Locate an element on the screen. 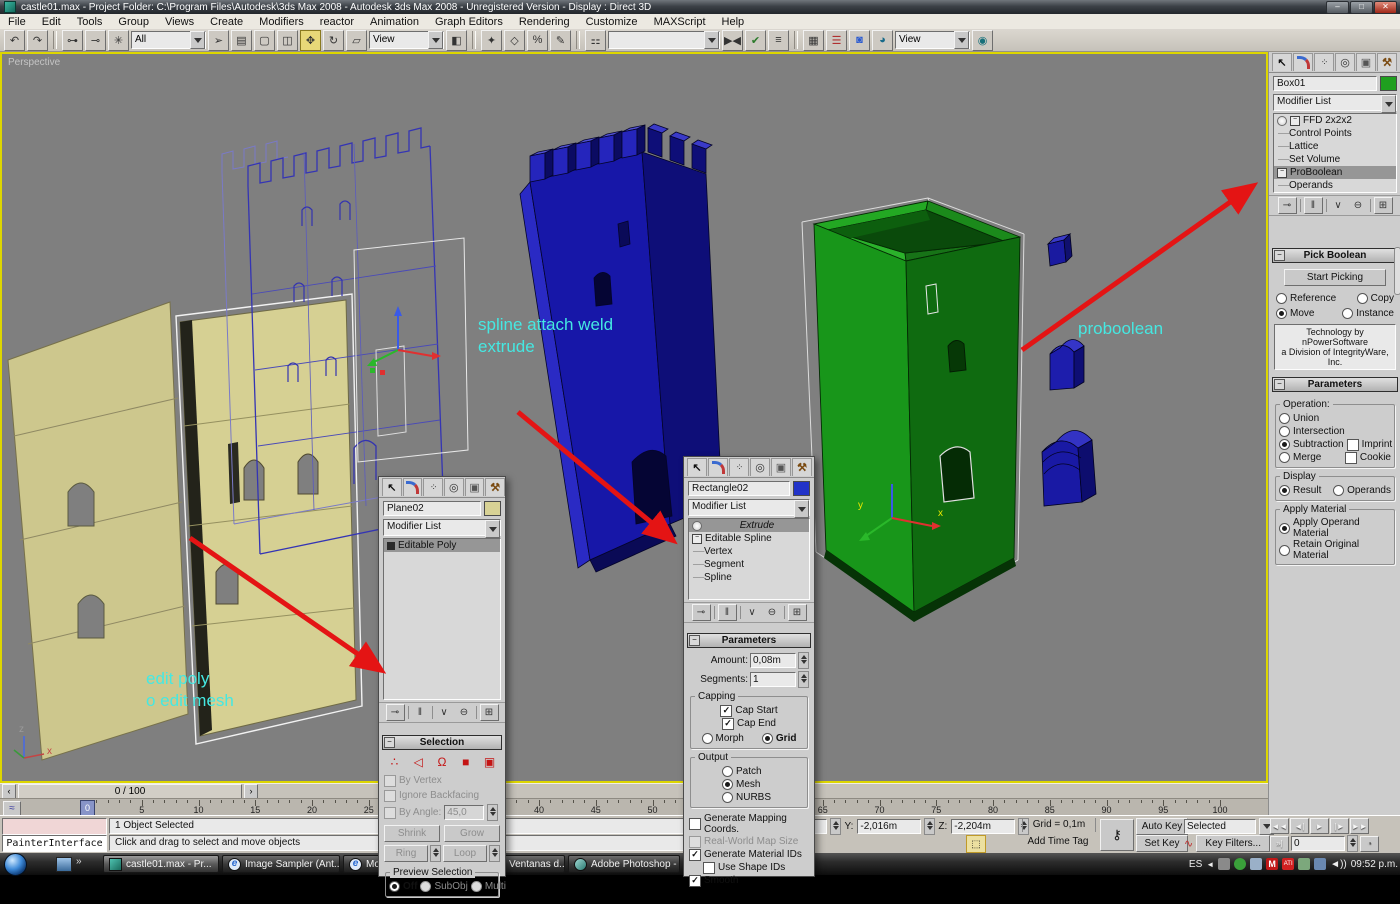  key-mode-toggle-icon: »| is located at coordinates (1279, 843).